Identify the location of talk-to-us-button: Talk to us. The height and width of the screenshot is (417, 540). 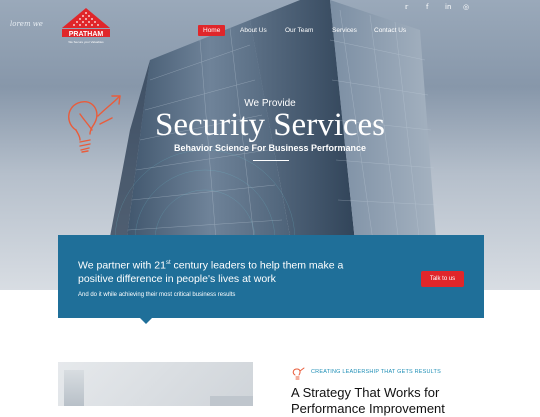
(442, 279).